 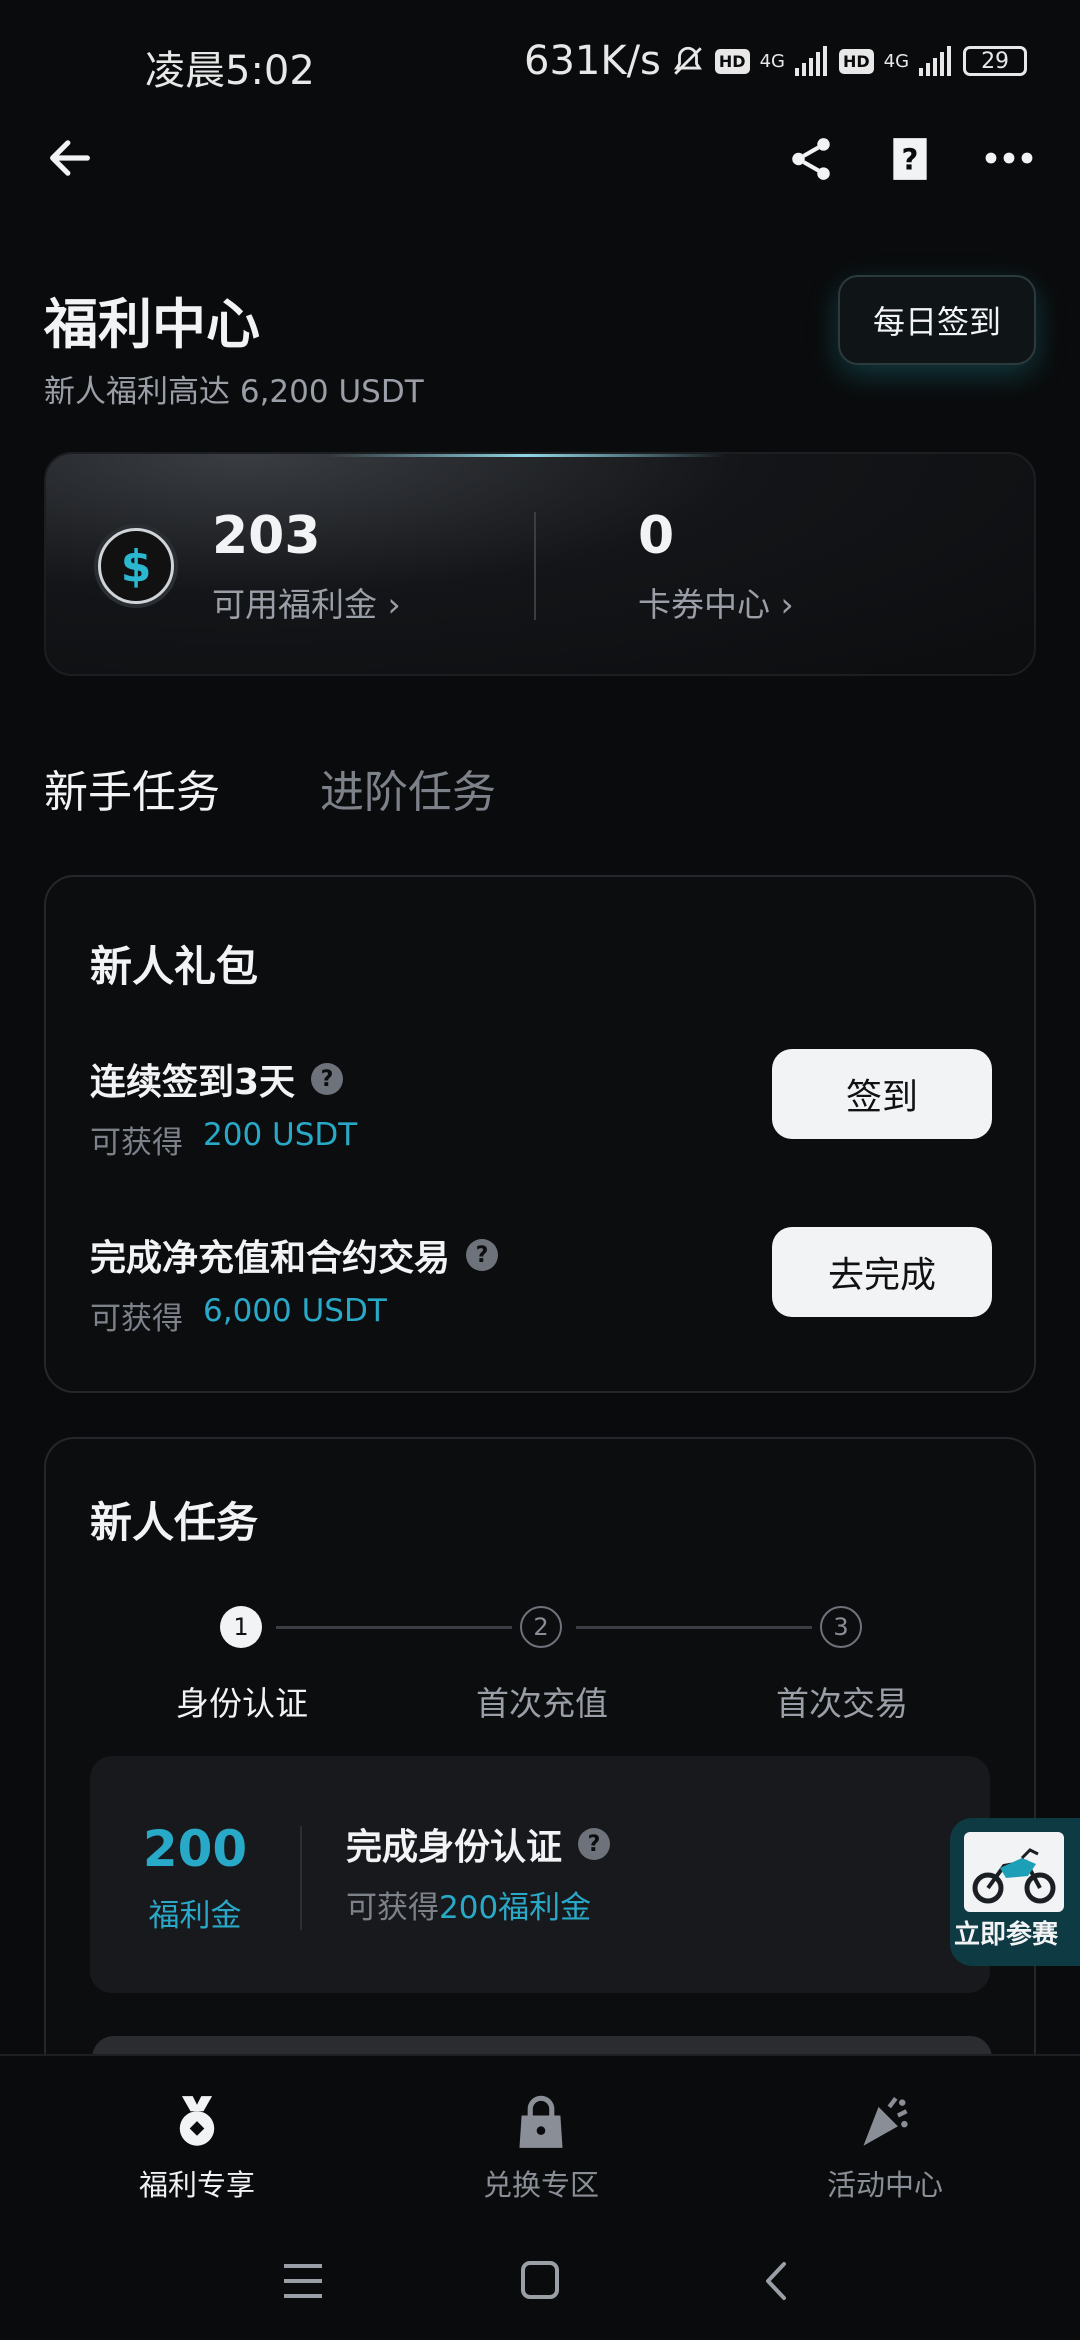 I want to click on gift-pack-title: 新人礼包, so click(x=174, y=966).